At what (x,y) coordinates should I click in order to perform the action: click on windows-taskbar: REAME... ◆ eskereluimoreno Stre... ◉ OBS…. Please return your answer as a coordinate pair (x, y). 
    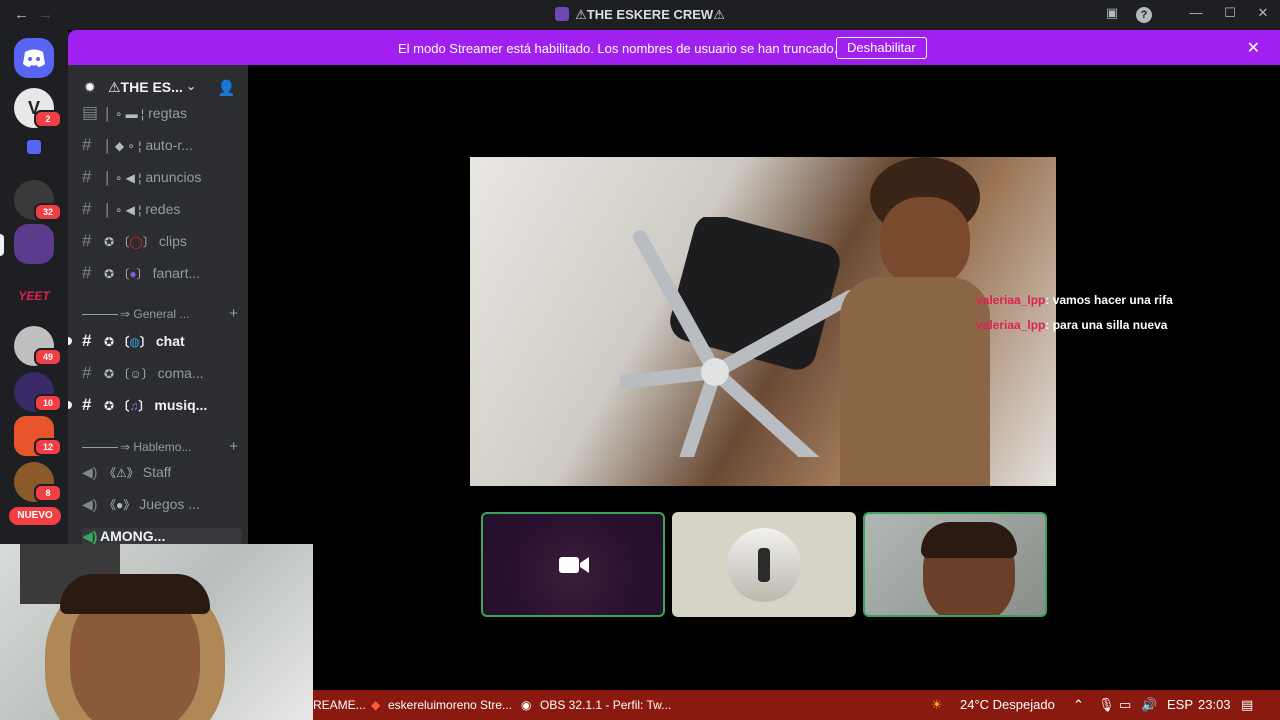
    Looking at the image, I should click on (796, 705).